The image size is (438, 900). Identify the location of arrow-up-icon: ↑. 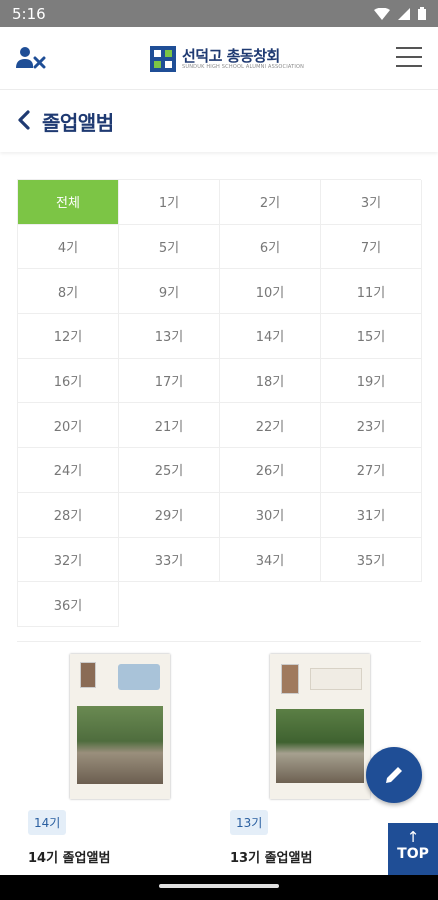
(413, 837).